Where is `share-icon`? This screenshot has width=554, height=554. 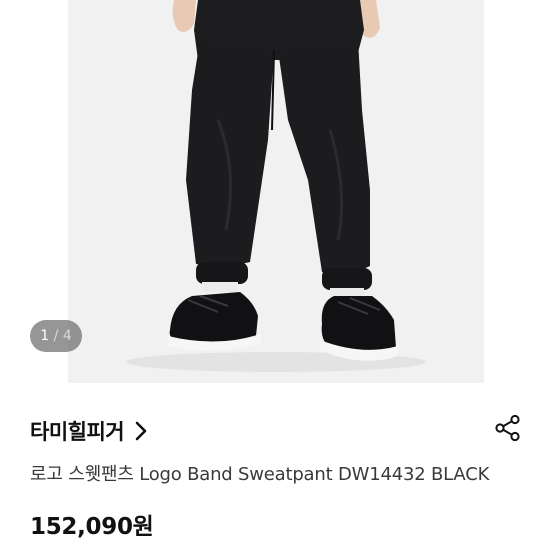
share-icon is located at coordinates (508, 430).